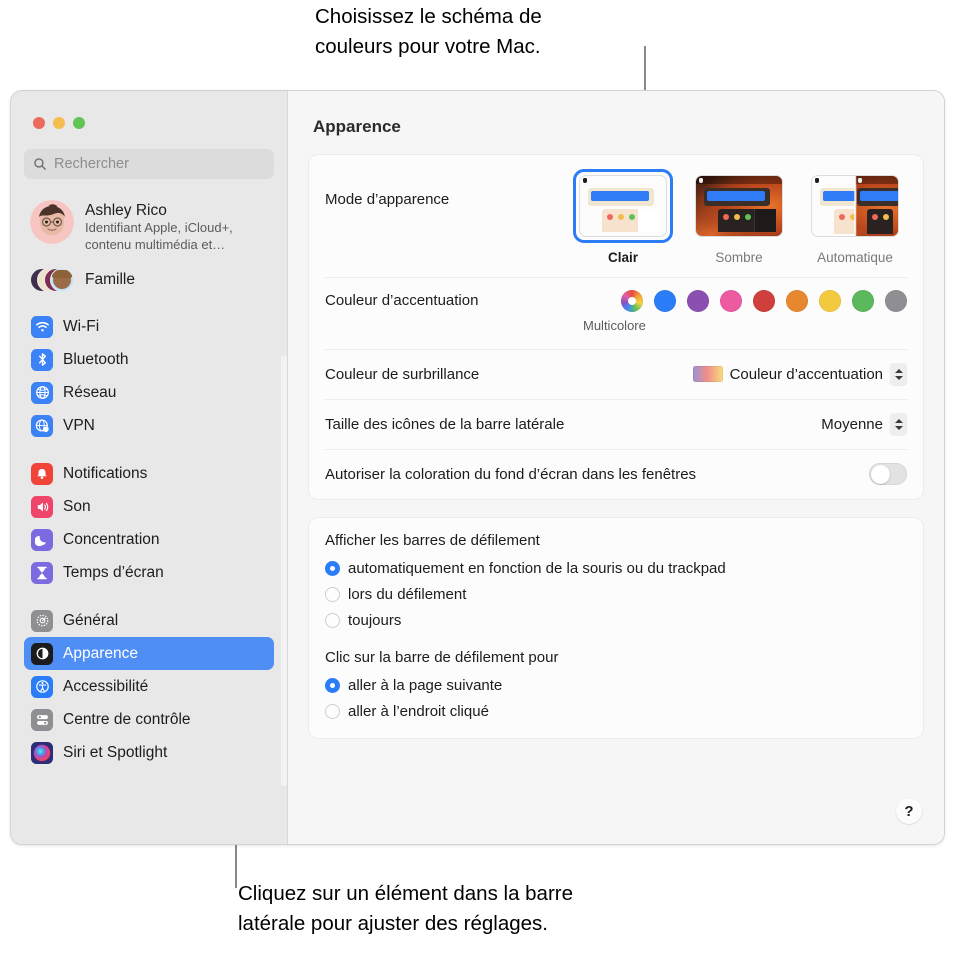 This screenshot has width=955, height=955. Describe the element at coordinates (799, 374) in the screenshot. I see `highlight-color-popup: Couleur d’accentuation` at that location.